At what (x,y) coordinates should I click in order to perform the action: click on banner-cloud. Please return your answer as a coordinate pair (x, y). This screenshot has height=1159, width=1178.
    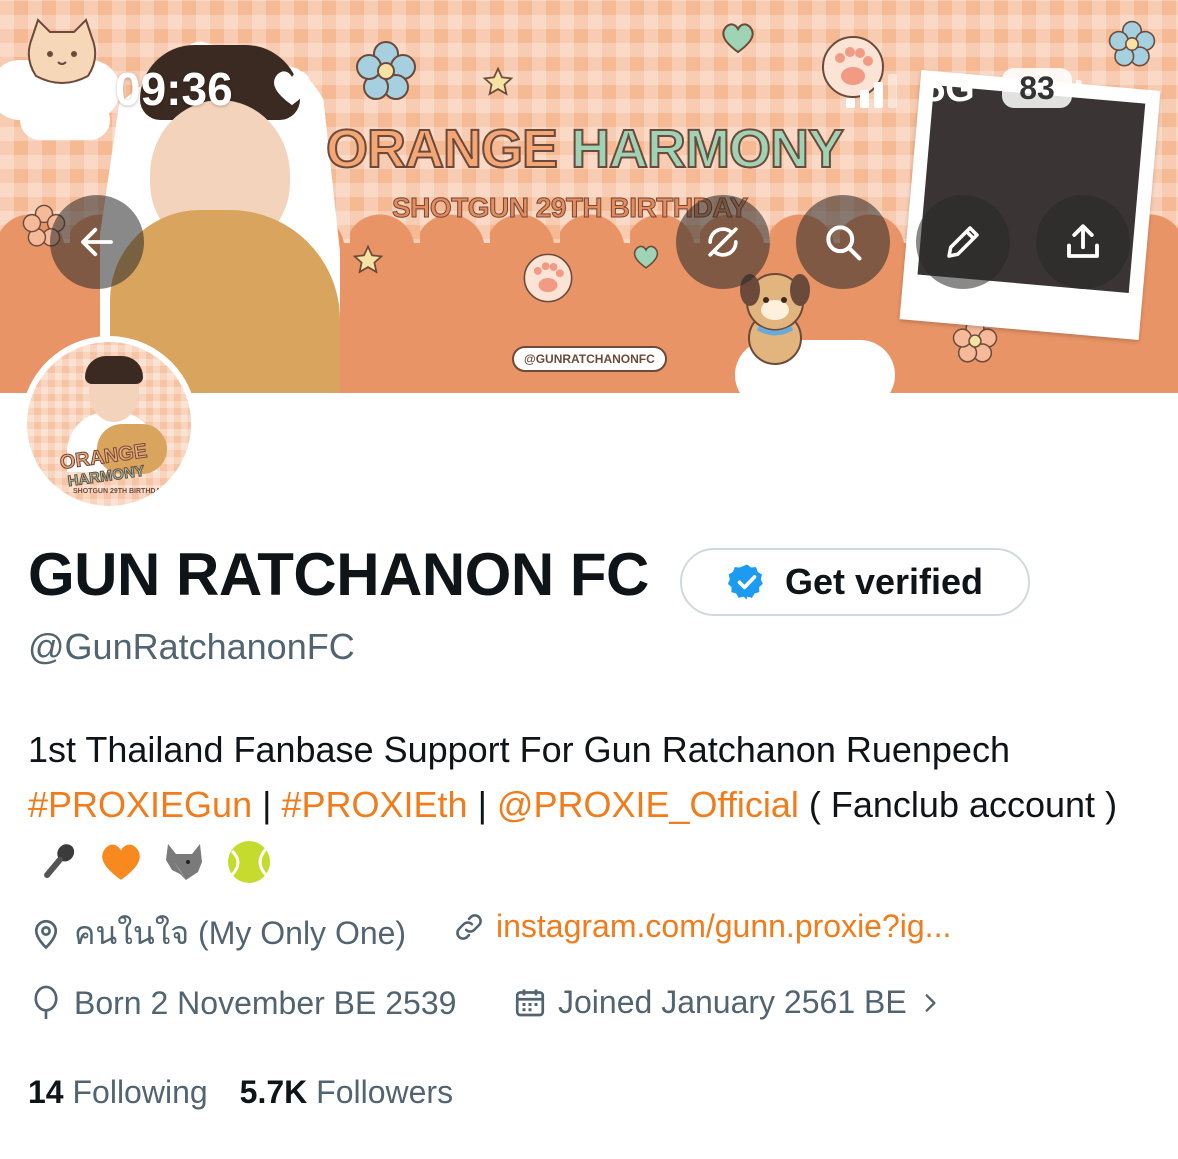
    Looking at the image, I should click on (65, 120).